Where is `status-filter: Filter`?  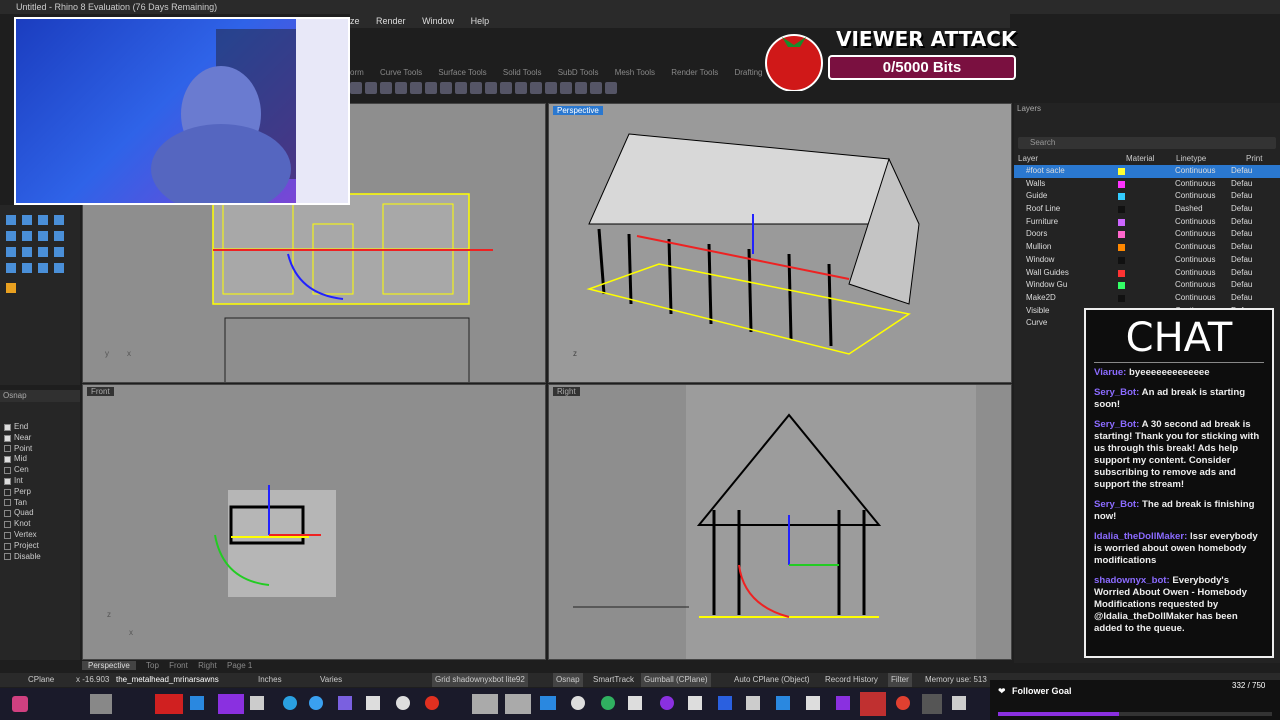 status-filter: Filter is located at coordinates (900, 680).